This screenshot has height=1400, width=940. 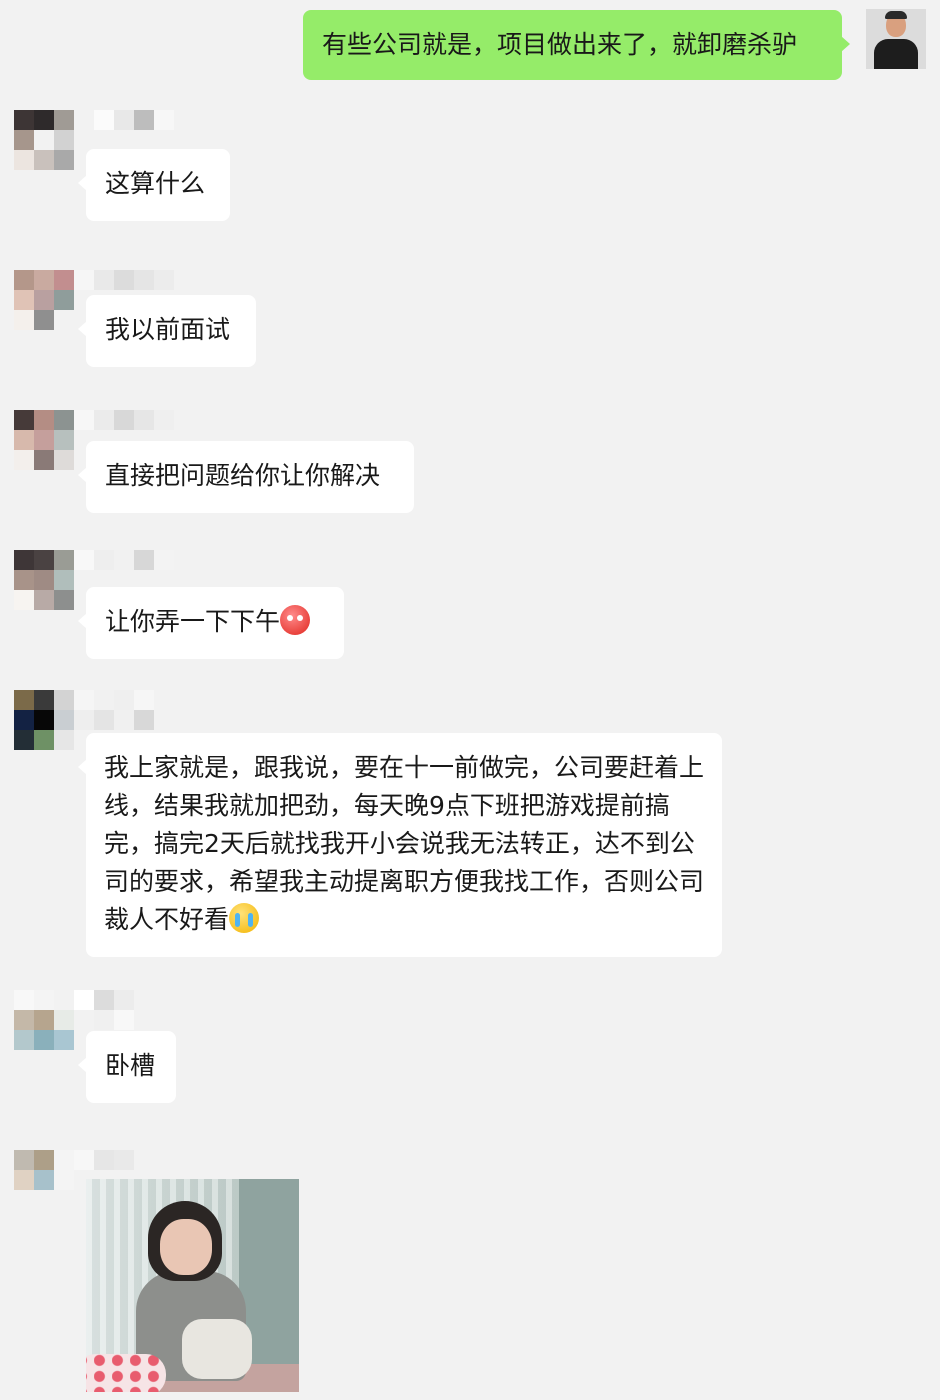 I want to click on message-bubble-incoming: 让你弄一下下午, so click(x=211, y=623).